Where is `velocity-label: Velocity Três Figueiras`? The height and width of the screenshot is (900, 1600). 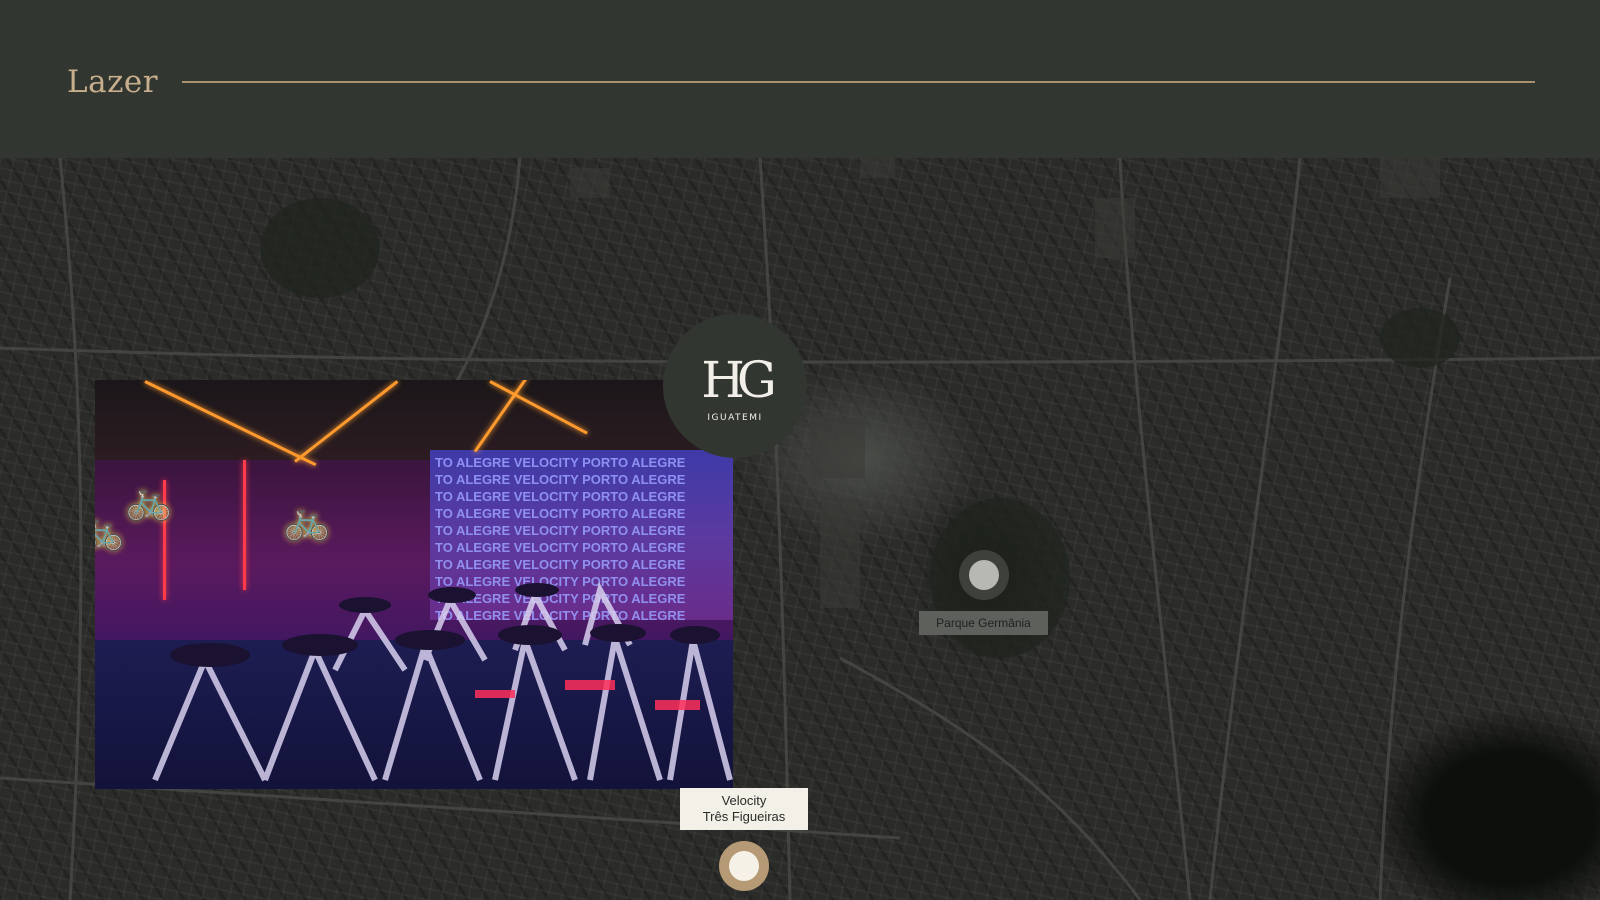
velocity-label: Velocity Três Figueiras is located at coordinates (744, 809).